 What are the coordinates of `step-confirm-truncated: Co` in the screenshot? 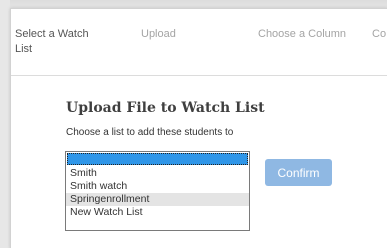 It's located at (379, 34).